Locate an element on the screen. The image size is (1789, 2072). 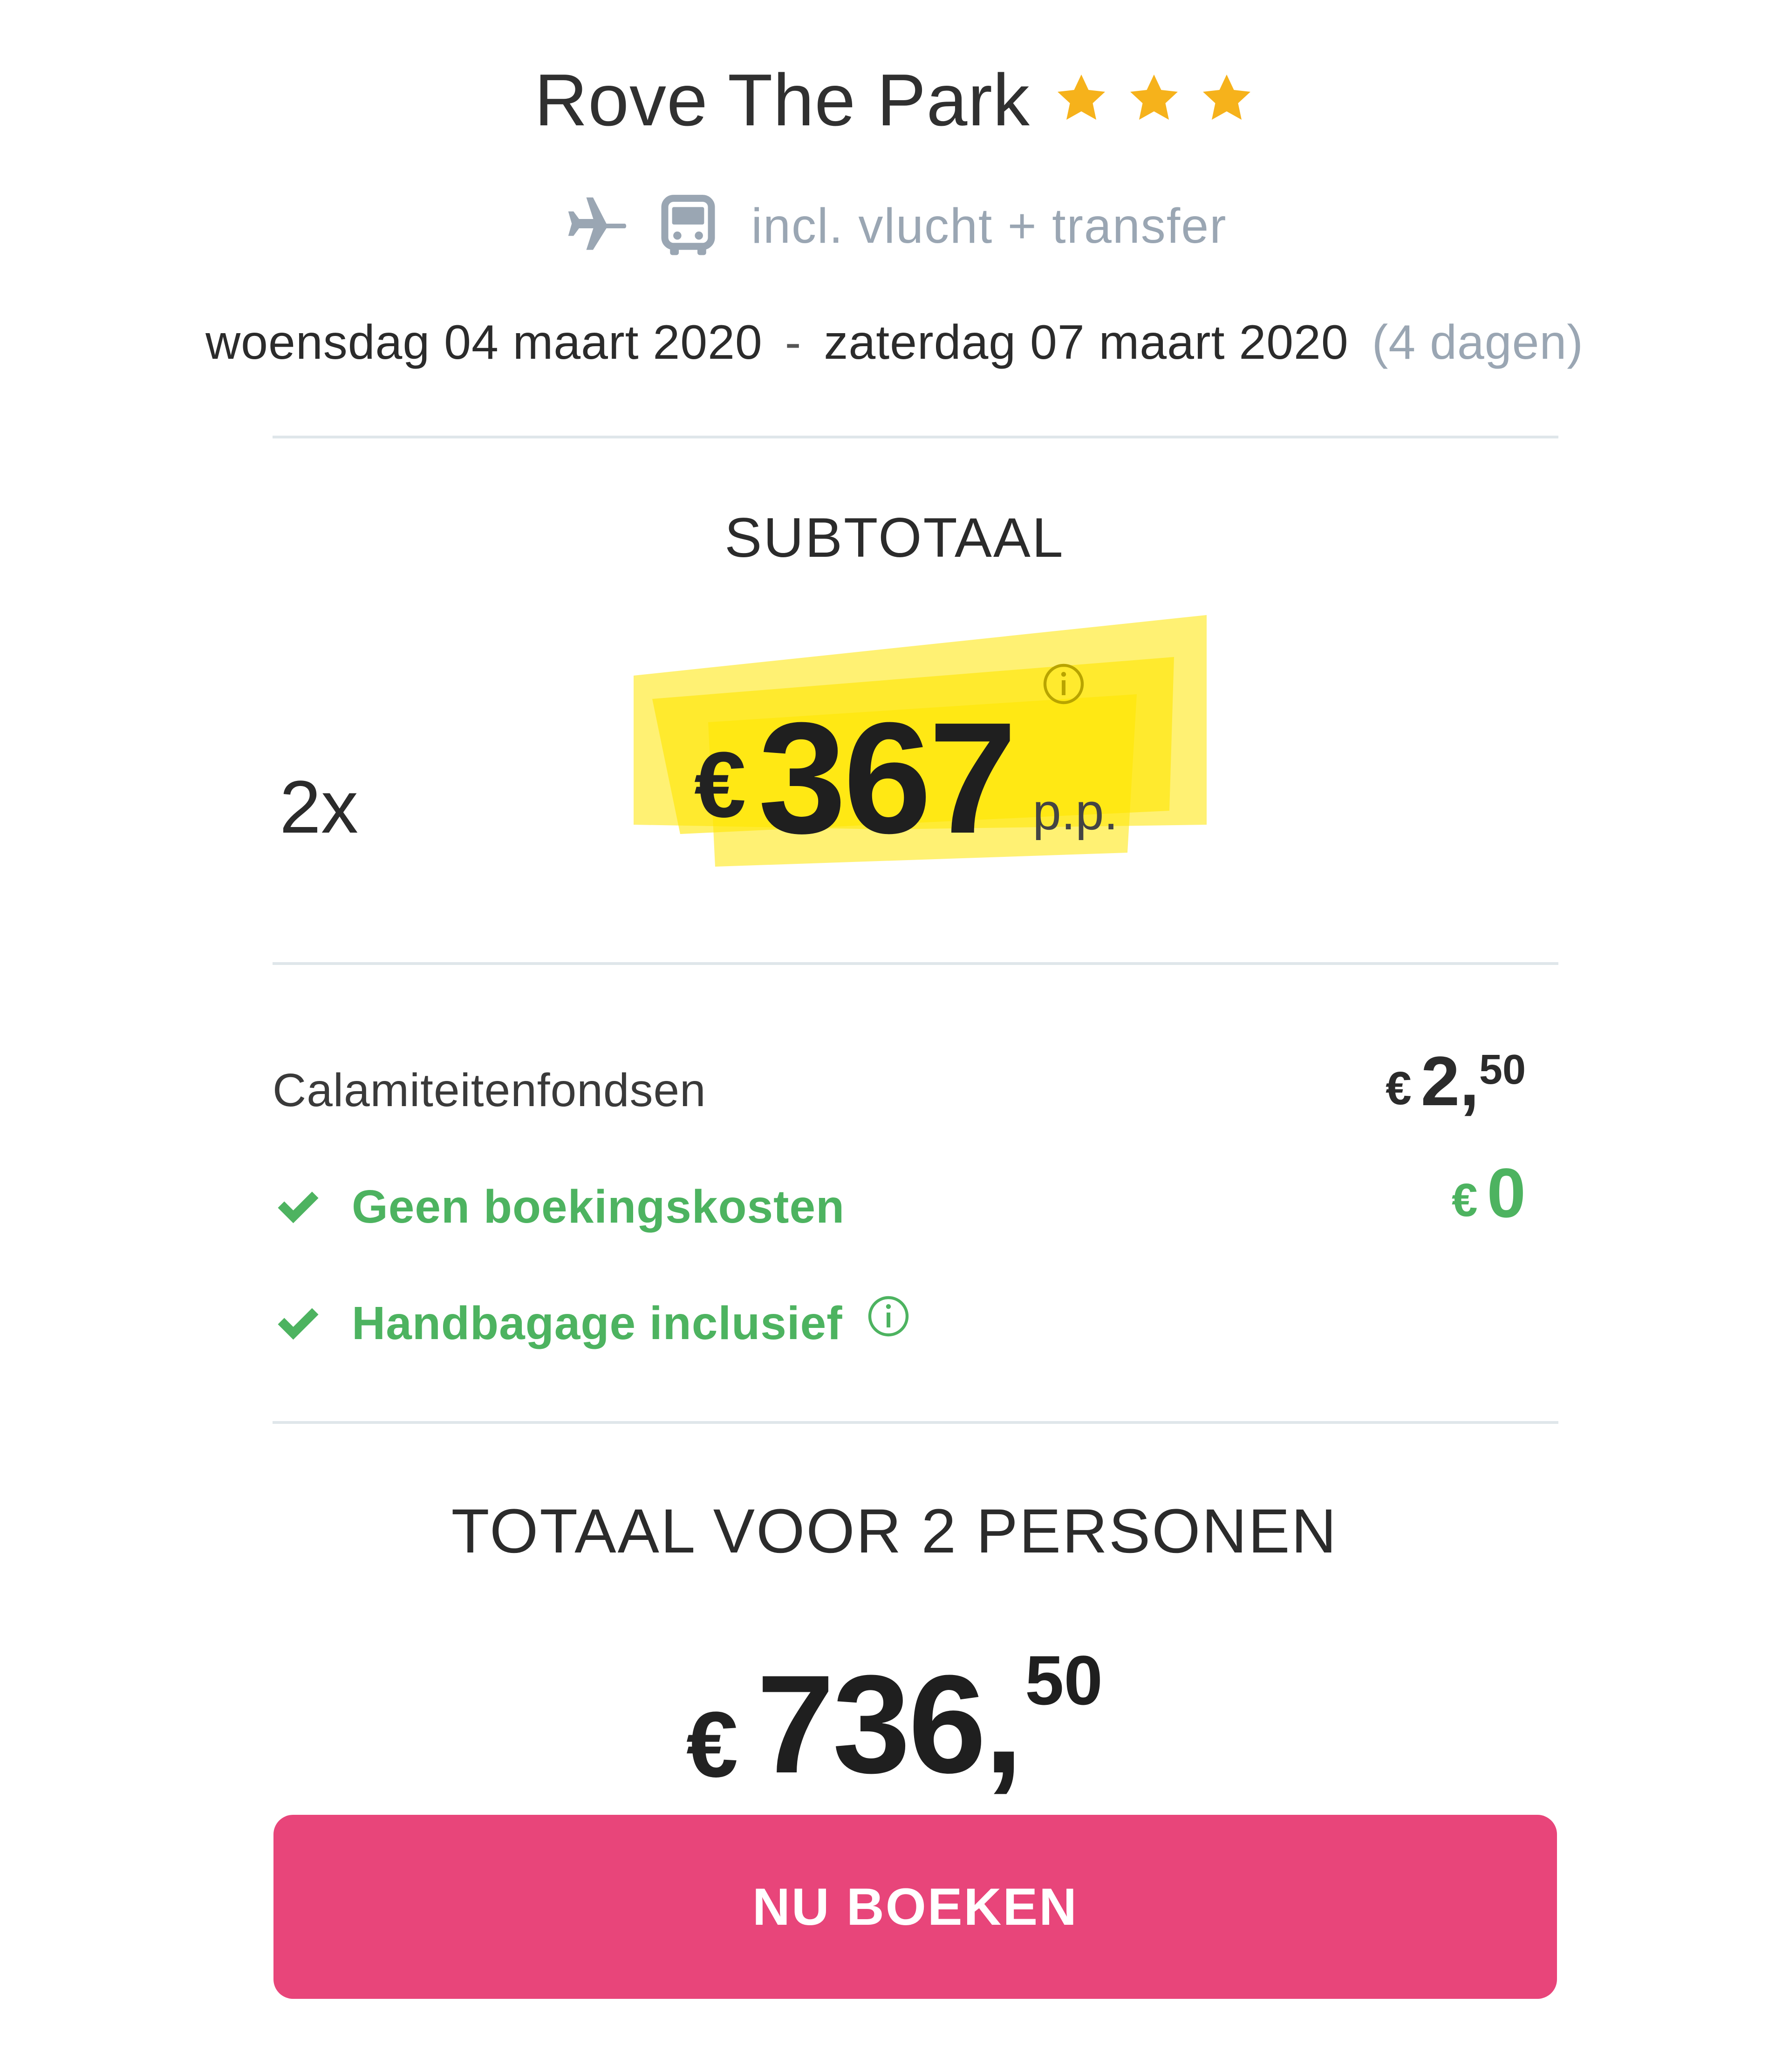
price-main: 0 is located at coordinates (1506, 1193).